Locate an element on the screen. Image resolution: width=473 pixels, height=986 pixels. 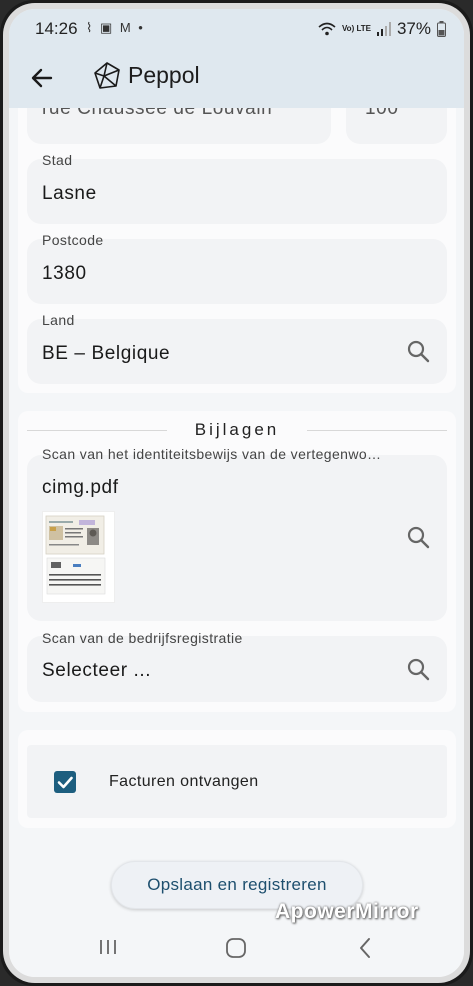
status-time: 14:26 is located at coordinates (56, 28).